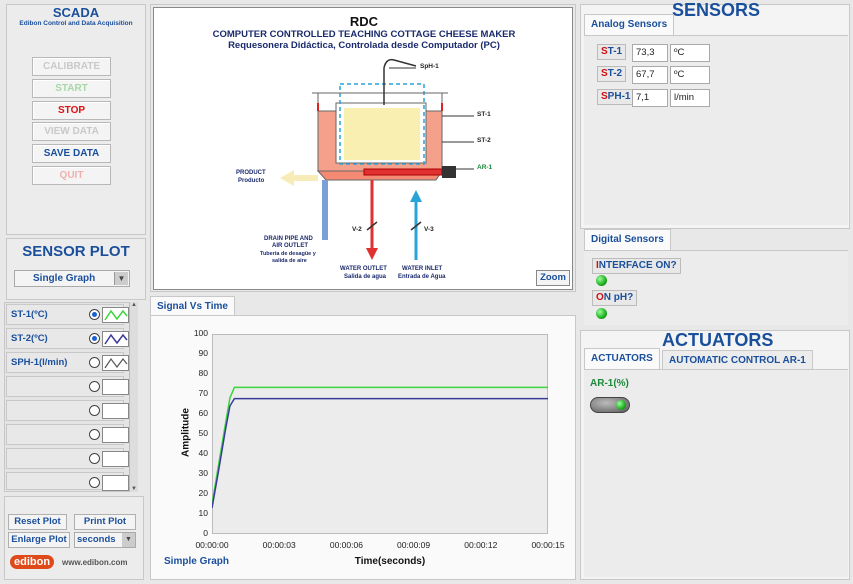 The height and width of the screenshot is (584, 853). What do you see at coordinates (403, 172) in the screenshot?
I see `heating-element` at bounding box center [403, 172].